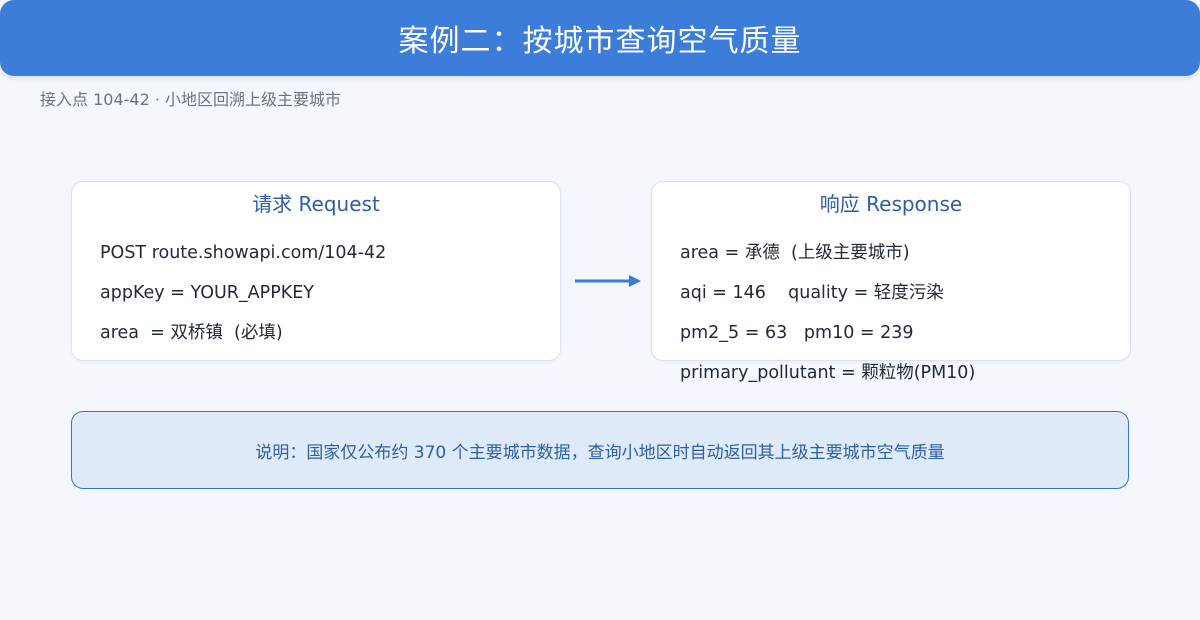  I want to click on response-aqi-quality-field: aqi = 146 quality = 轻度污染, so click(812, 293).